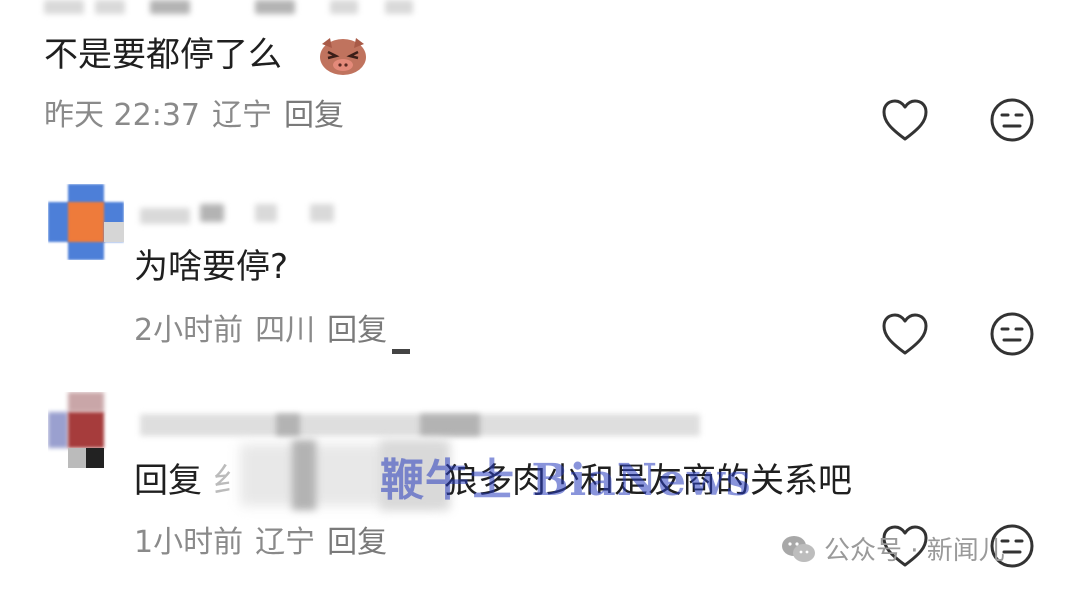 The height and width of the screenshot is (591, 1080). Describe the element at coordinates (122, 115) in the screenshot. I see `comment-time: 昨天 22:37` at that location.